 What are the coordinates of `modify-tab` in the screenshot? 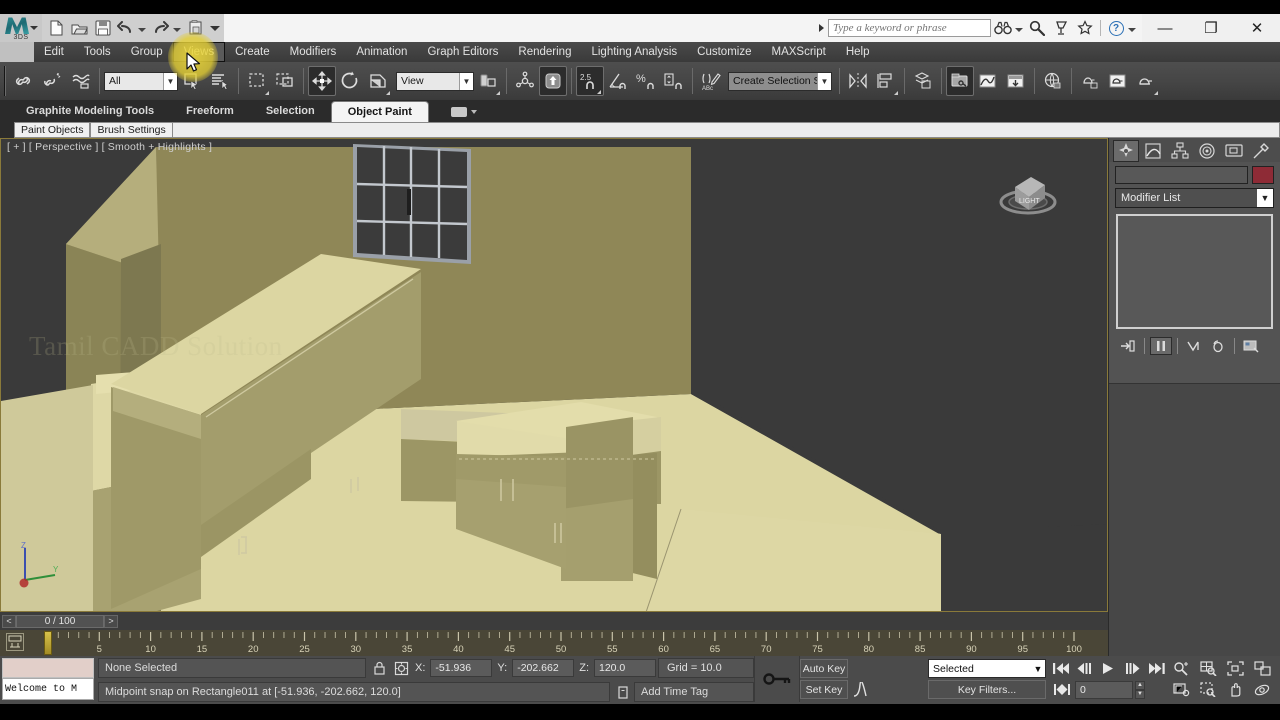 It's located at (1153, 151).